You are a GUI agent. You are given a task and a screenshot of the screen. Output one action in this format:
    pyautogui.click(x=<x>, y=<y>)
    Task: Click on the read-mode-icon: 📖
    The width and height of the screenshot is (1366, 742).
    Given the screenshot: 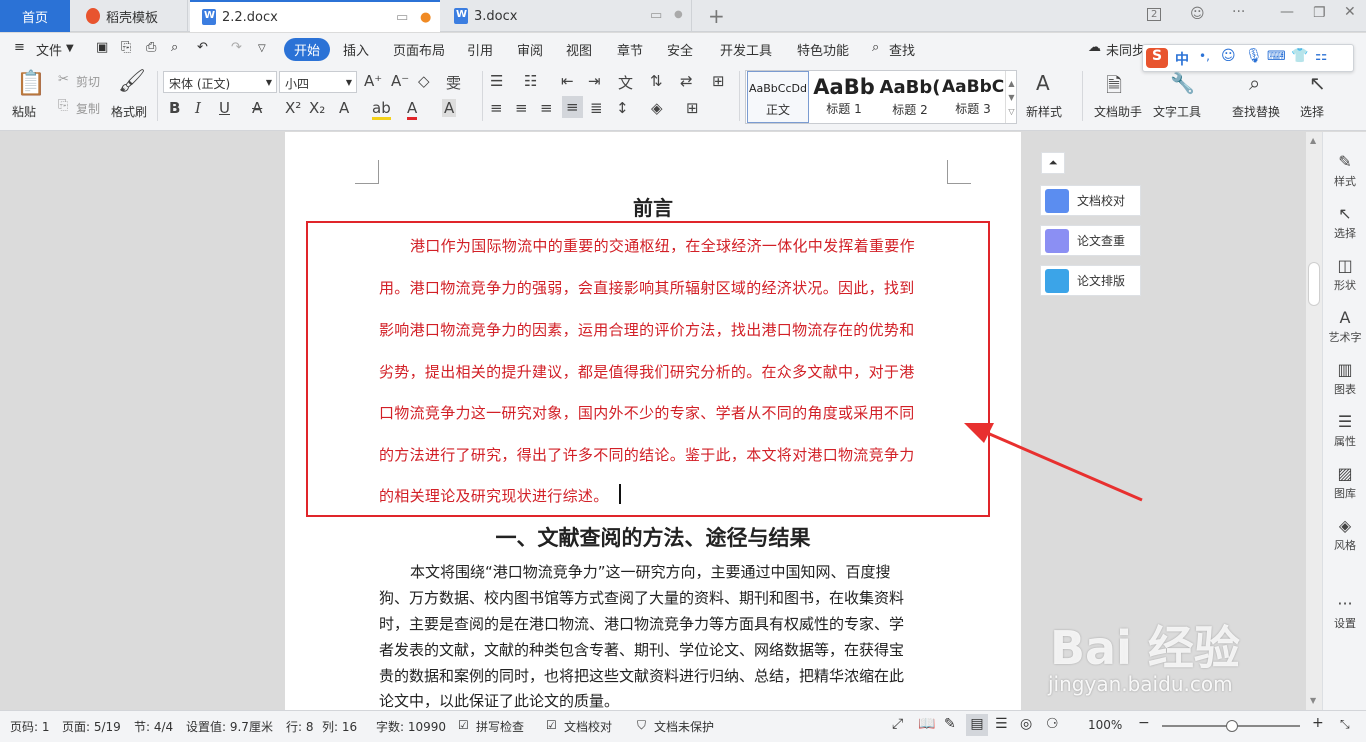 What is the action you would take?
    pyautogui.click(x=926, y=724)
    